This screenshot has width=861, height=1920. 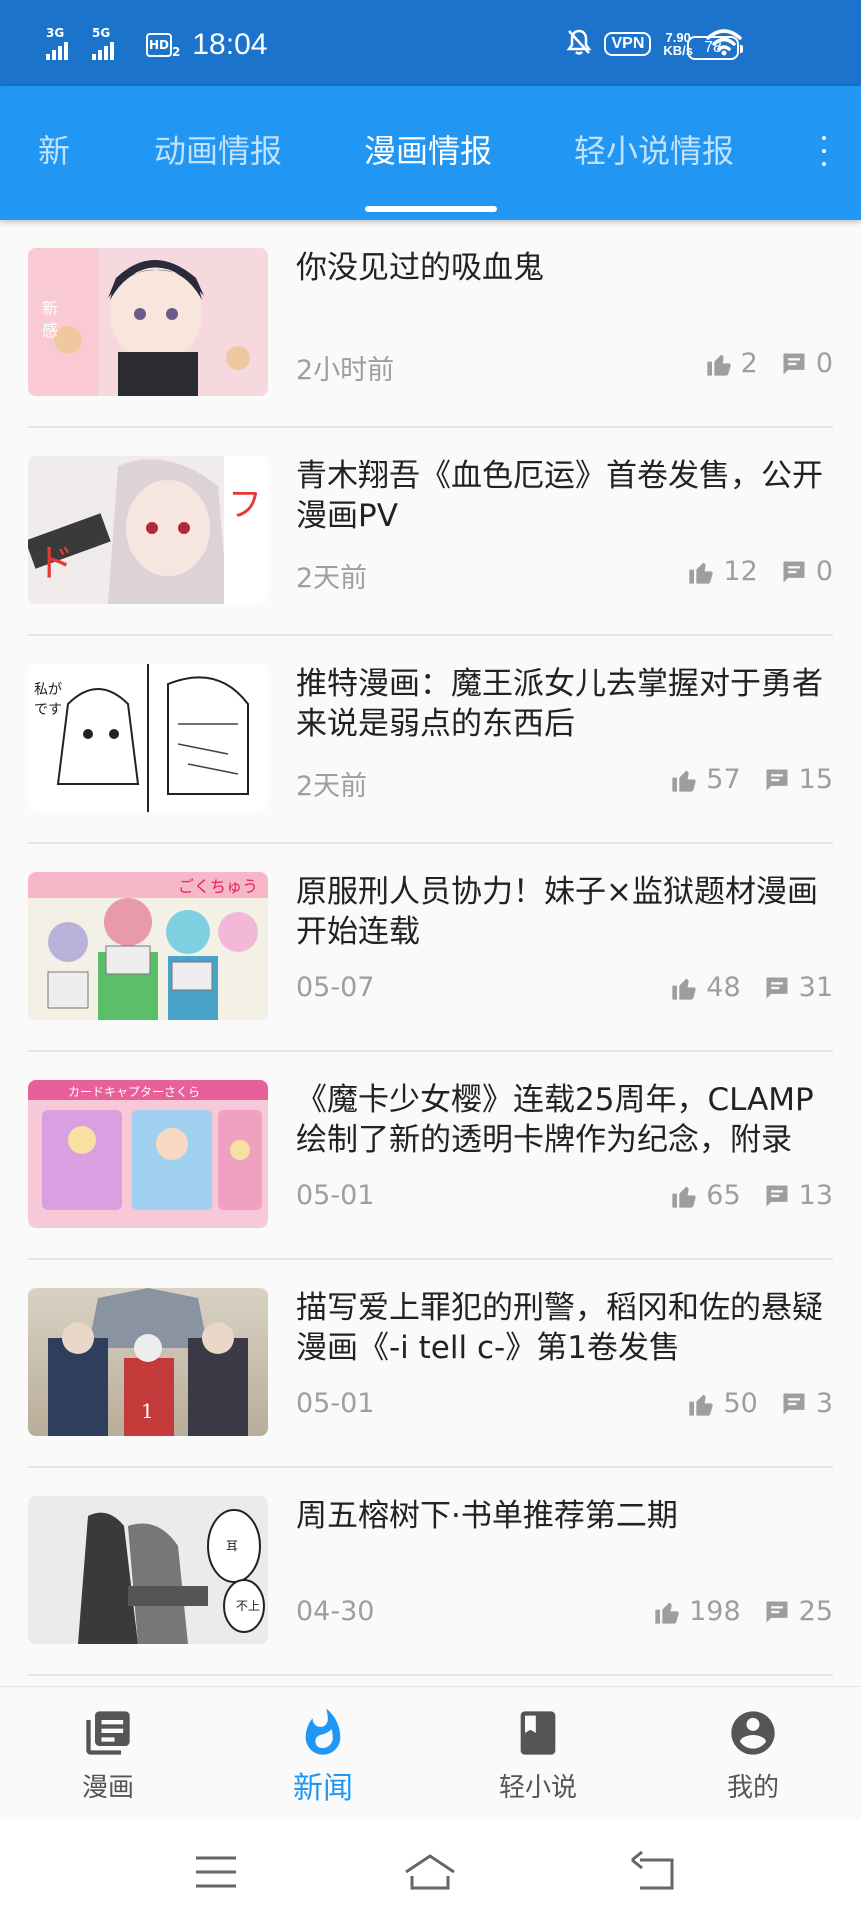 I want to click on nav-label: 轻小说, so click(x=537, y=1788).